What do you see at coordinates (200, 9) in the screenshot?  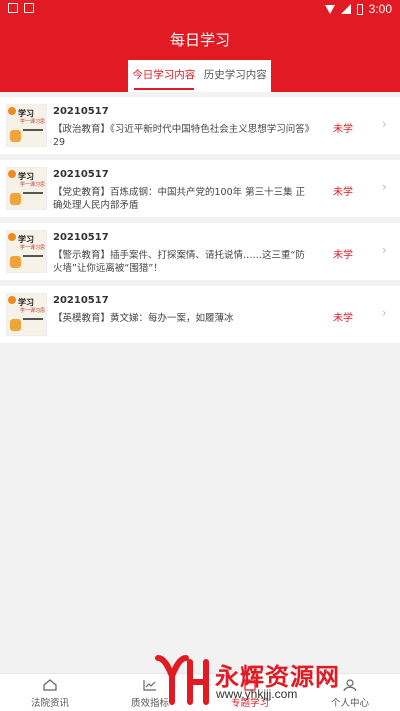 I see `status-bar: 3:00` at bounding box center [200, 9].